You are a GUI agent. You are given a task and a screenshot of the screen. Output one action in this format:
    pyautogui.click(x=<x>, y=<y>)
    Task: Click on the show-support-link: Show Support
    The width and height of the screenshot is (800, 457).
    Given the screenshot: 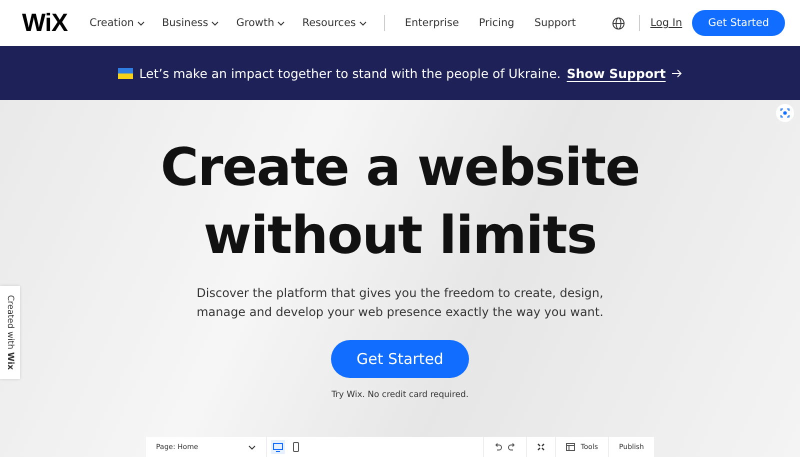 What is the action you would take?
    pyautogui.click(x=616, y=73)
    